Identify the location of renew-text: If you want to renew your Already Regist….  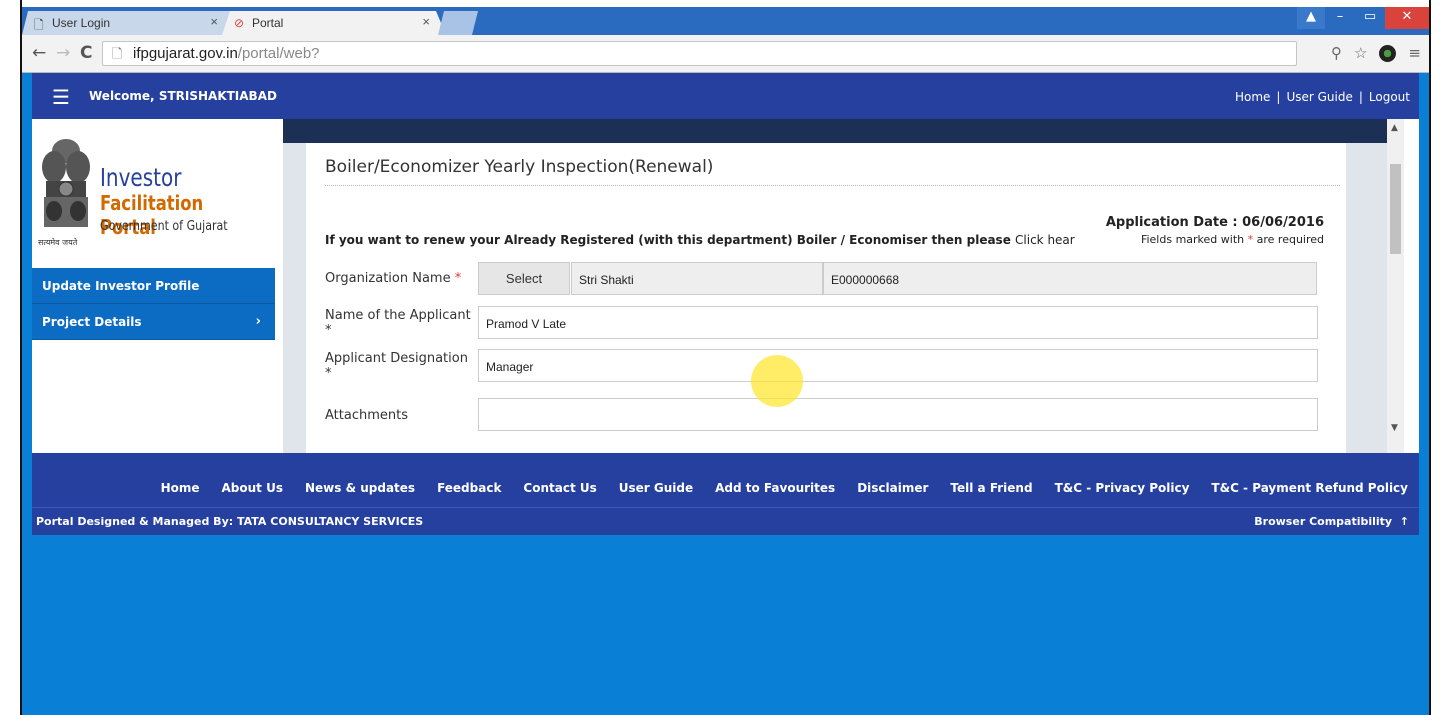
(668, 240).